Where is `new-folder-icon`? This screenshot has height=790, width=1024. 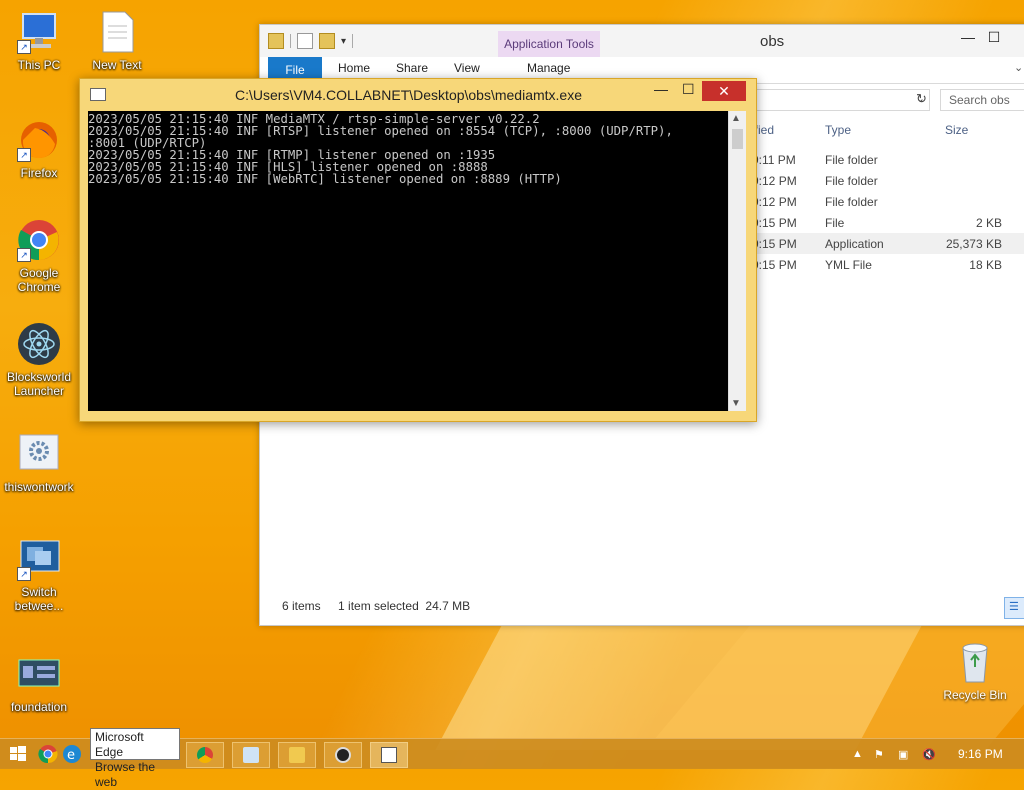
new-folder-icon is located at coordinates (327, 41).